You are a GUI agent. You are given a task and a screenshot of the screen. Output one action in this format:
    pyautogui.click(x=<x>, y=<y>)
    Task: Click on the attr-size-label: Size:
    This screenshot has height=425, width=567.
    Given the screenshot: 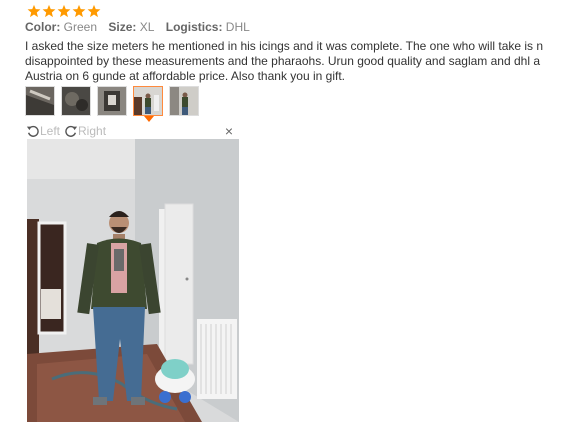 What is the action you would take?
    pyautogui.click(x=122, y=27)
    